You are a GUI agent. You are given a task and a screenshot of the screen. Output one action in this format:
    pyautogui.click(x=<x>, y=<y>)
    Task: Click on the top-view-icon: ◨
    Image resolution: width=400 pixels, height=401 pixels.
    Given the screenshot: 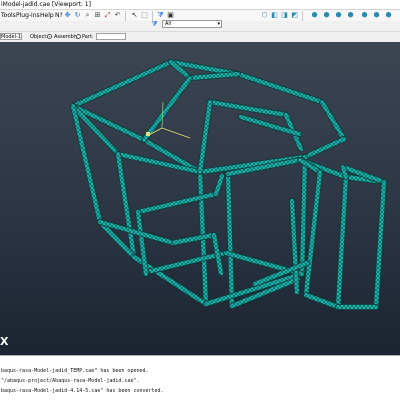 What is the action you would take?
    pyautogui.click(x=284, y=15)
    